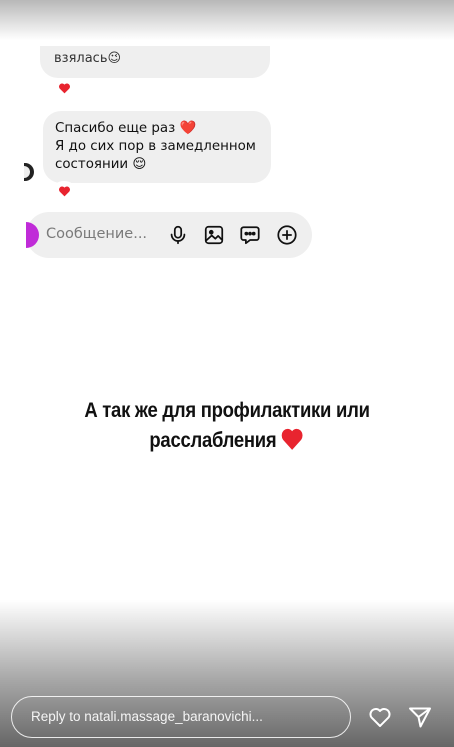  I want to click on sticker-chat-icon, so click(250, 235).